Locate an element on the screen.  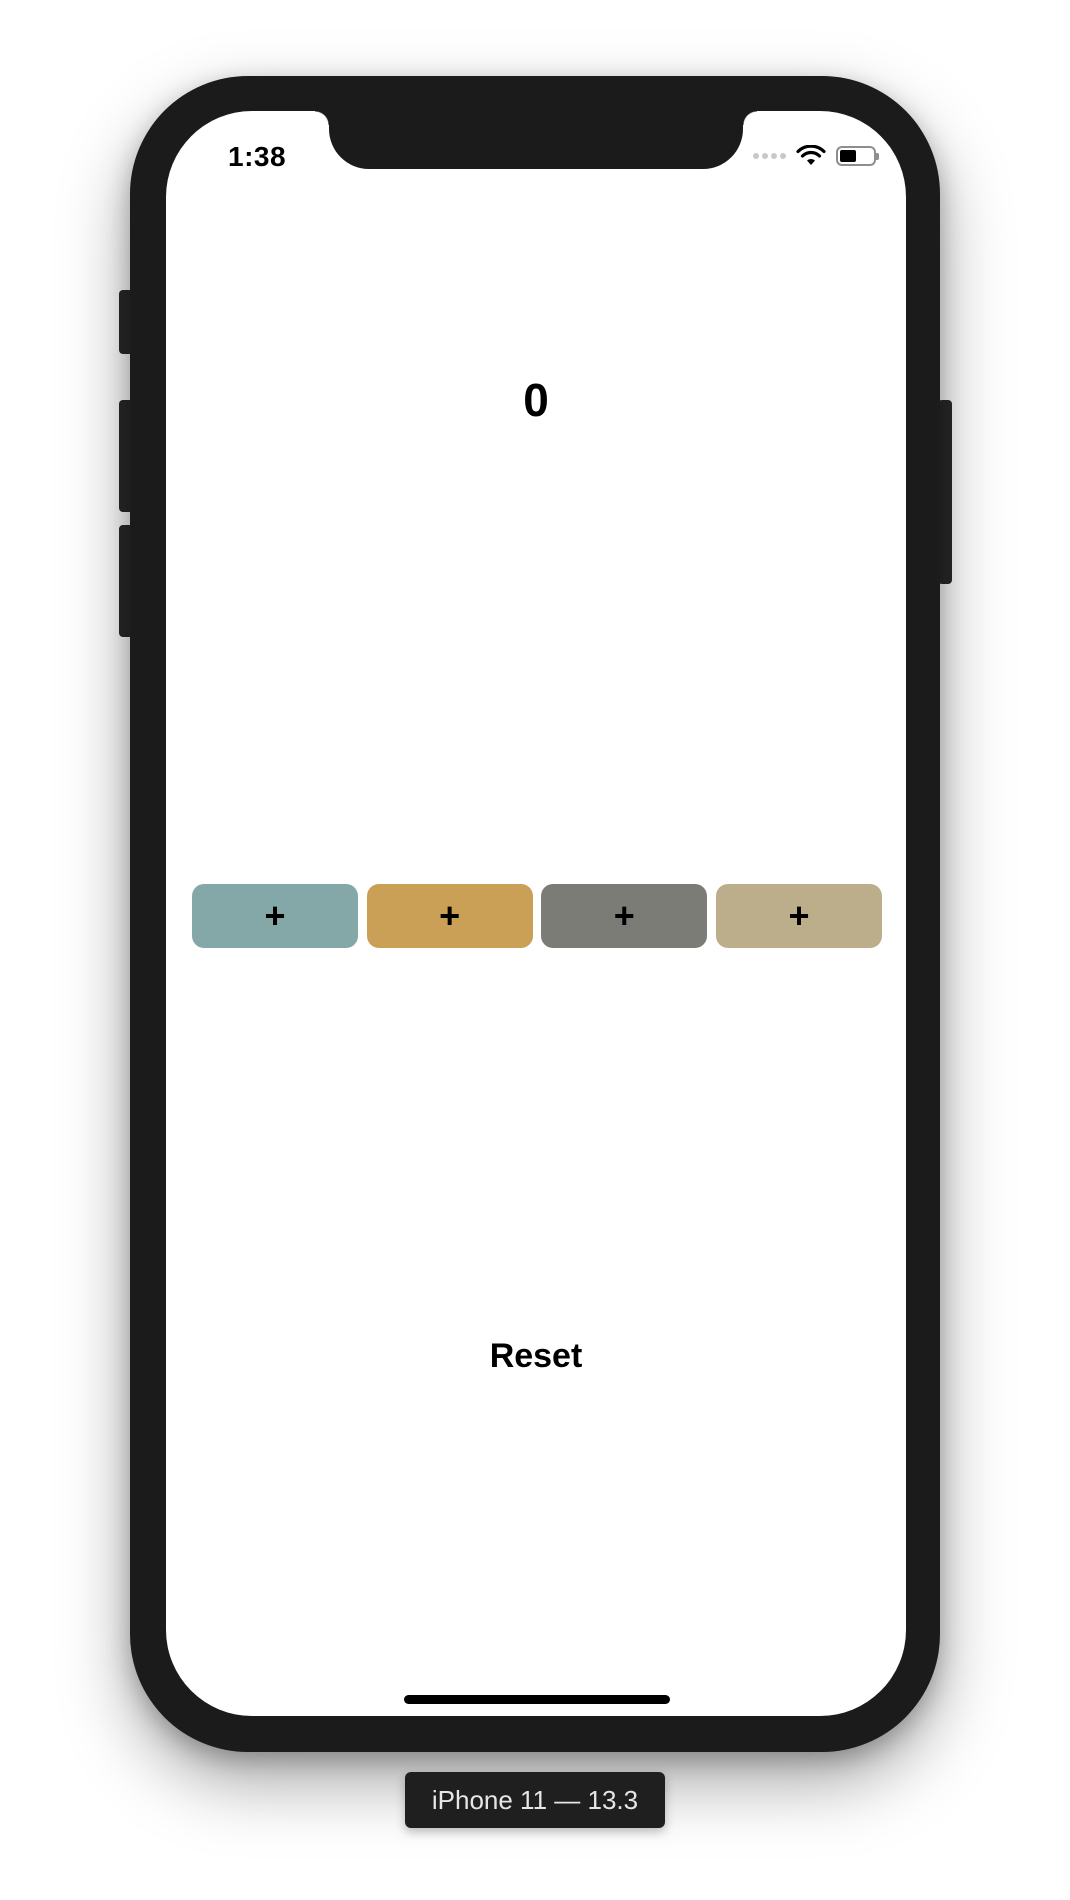
add-button-1: + is located at coordinates (275, 916).